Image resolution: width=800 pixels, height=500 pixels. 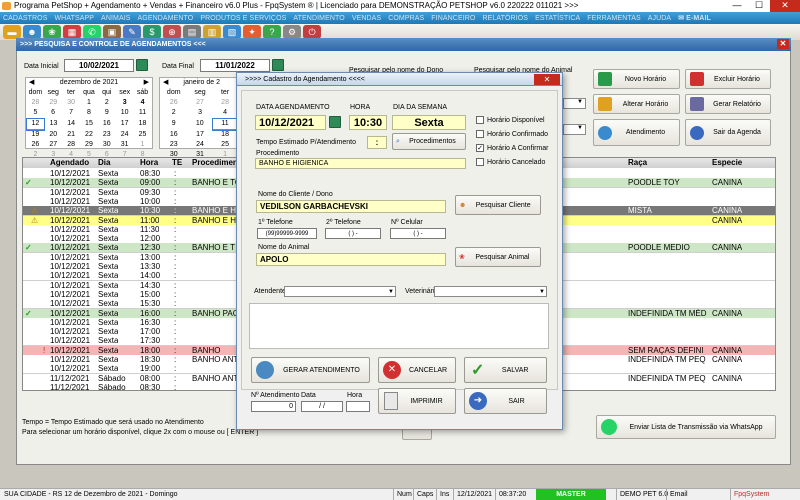 What do you see at coordinates (212, 32) in the screenshot?
I see `chart-icon: ▥` at bounding box center [212, 32].